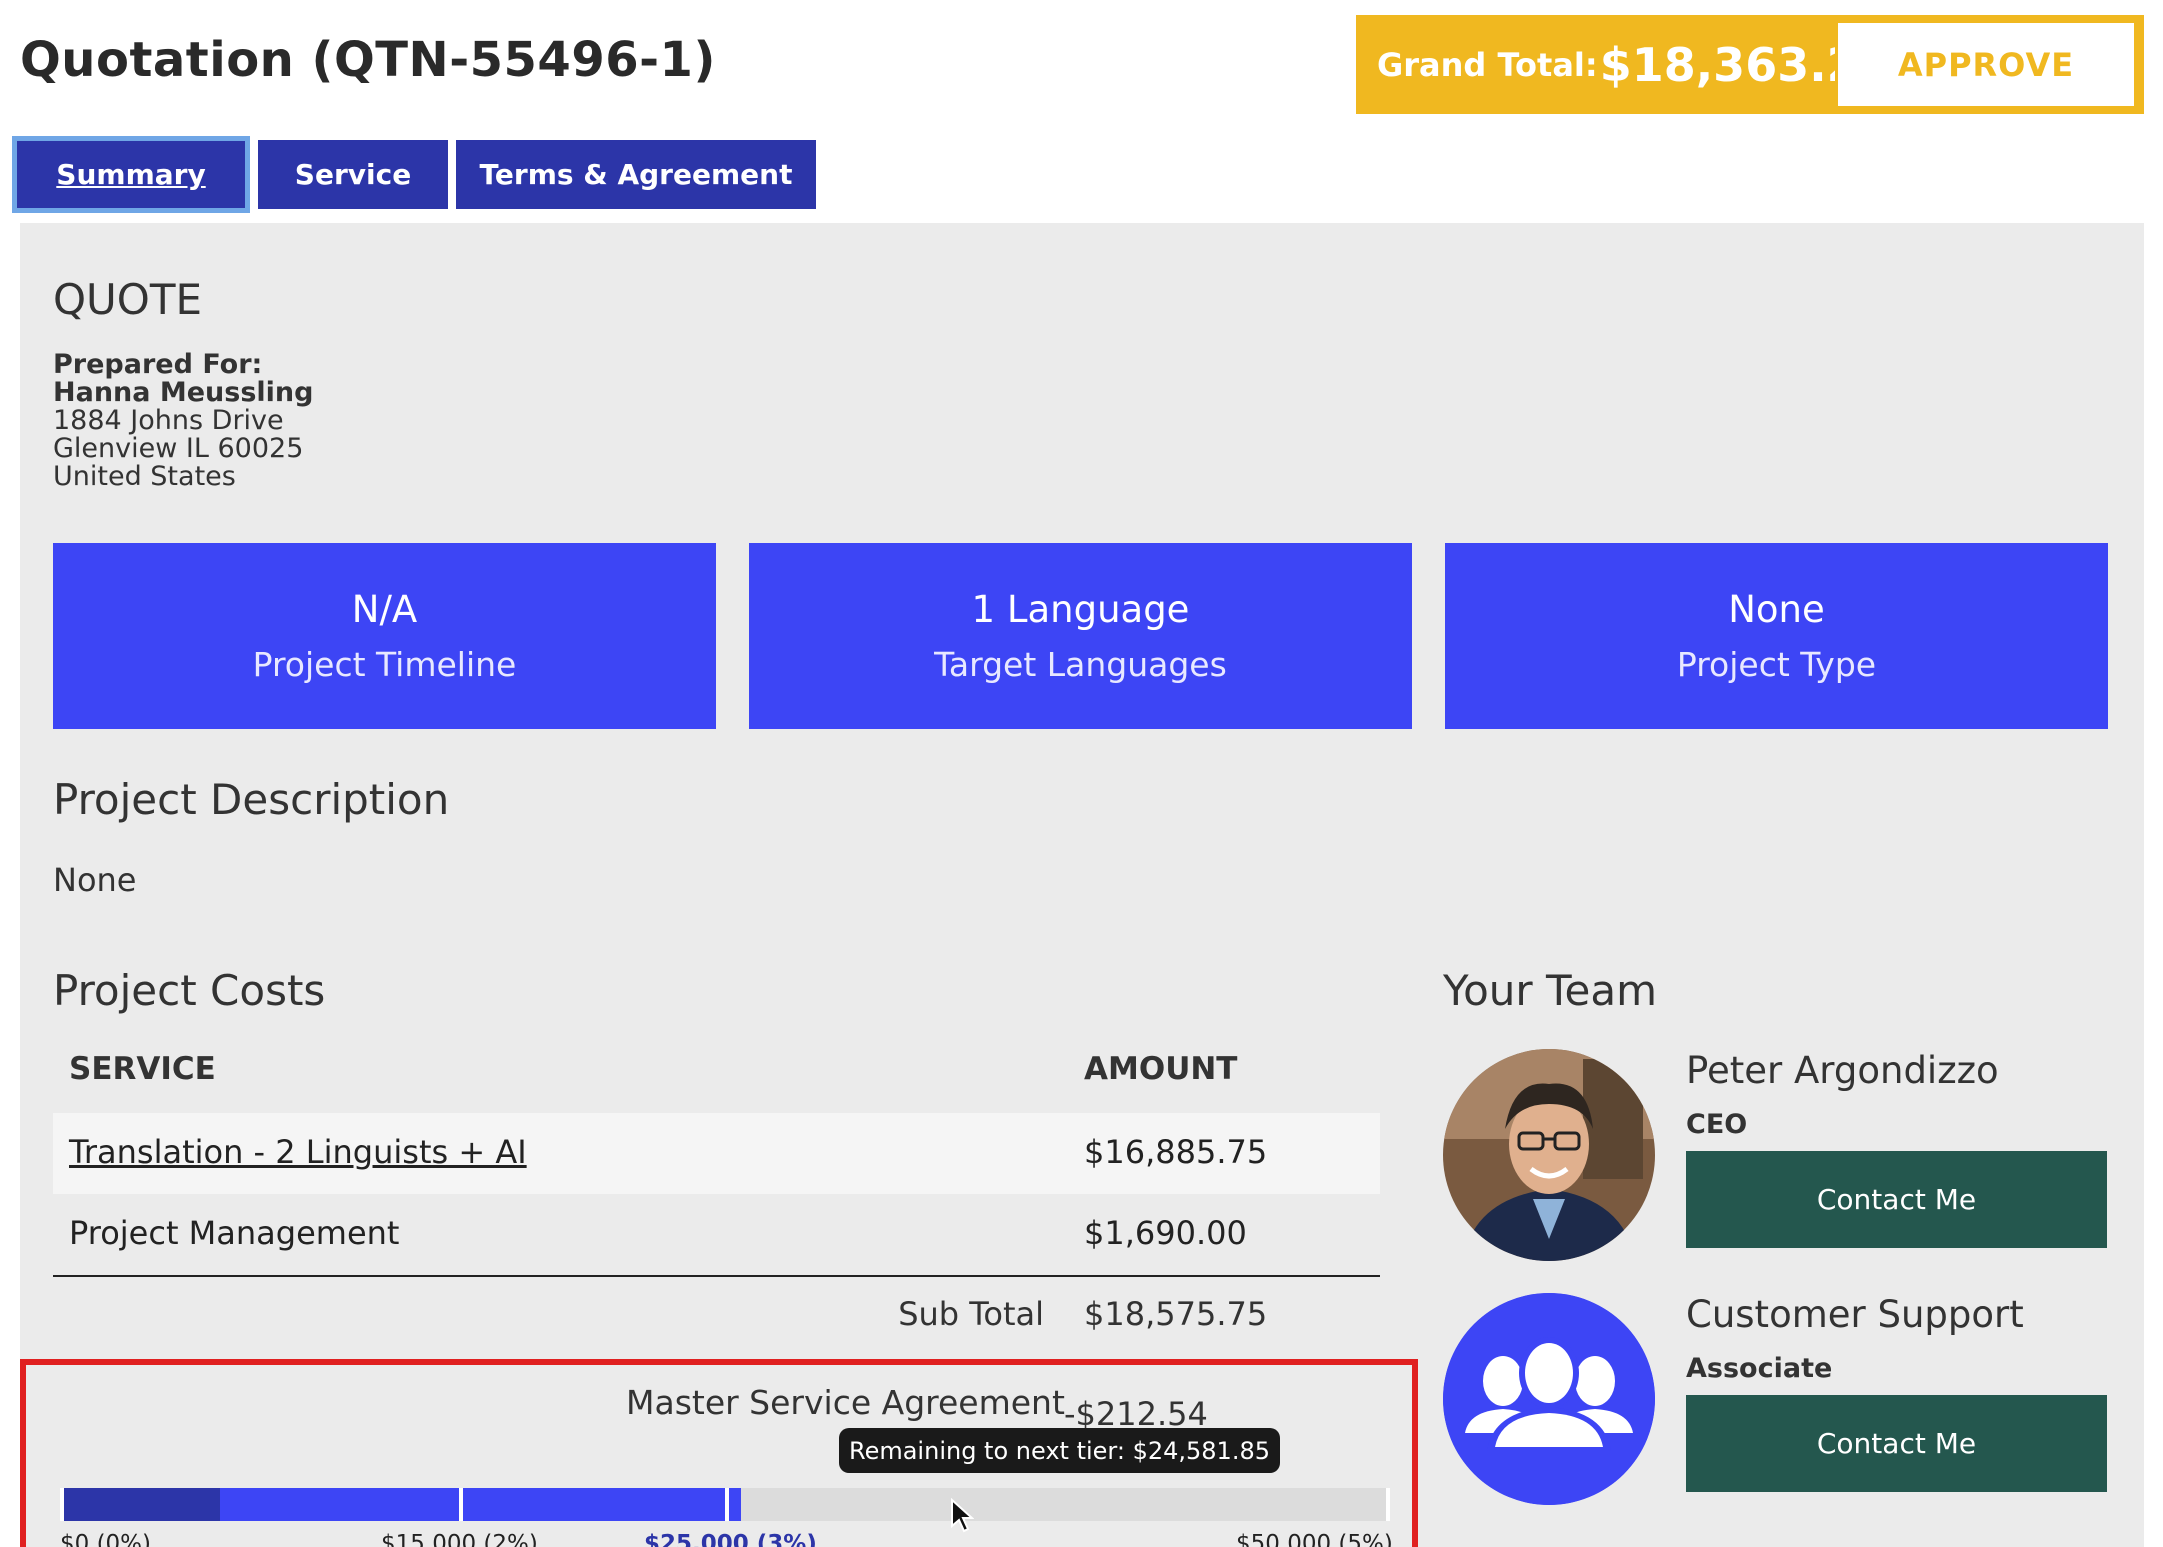  Describe the element at coordinates (1176, 1152) in the screenshot. I see `amount-cell: $16,885.75` at that location.